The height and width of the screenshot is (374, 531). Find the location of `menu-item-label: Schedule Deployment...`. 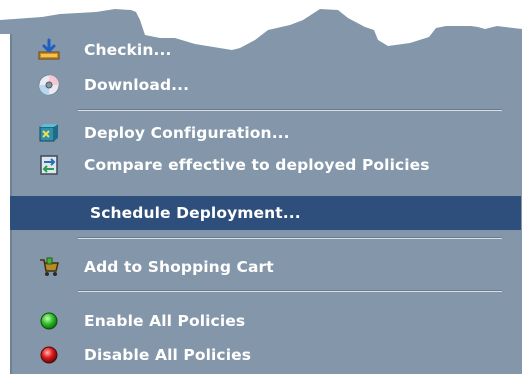

menu-item-label: Schedule Deployment... is located at coordinates (195, 213).